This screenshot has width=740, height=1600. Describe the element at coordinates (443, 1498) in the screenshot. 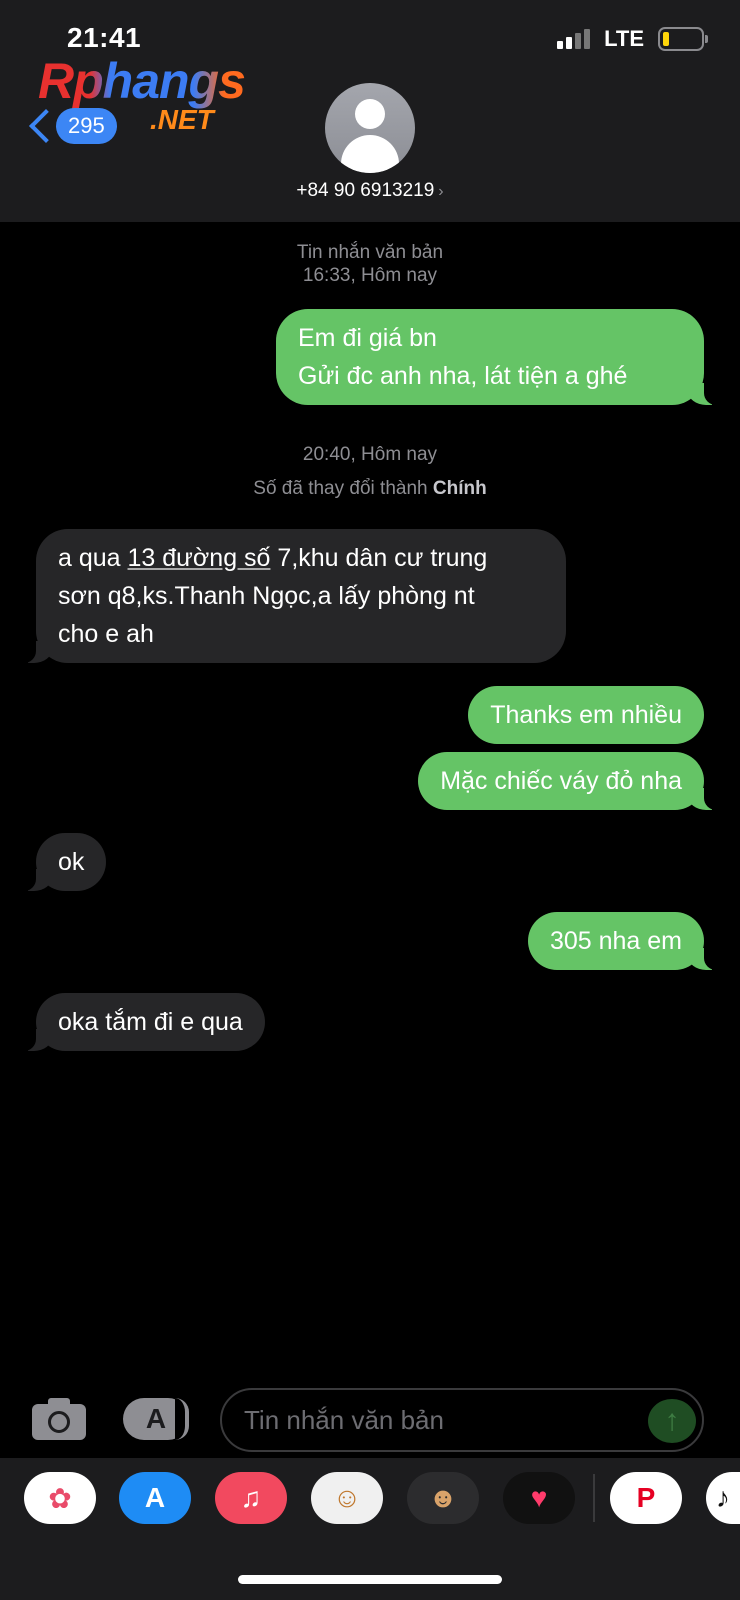

I see `memoji-app-icon: ☻` at that location.